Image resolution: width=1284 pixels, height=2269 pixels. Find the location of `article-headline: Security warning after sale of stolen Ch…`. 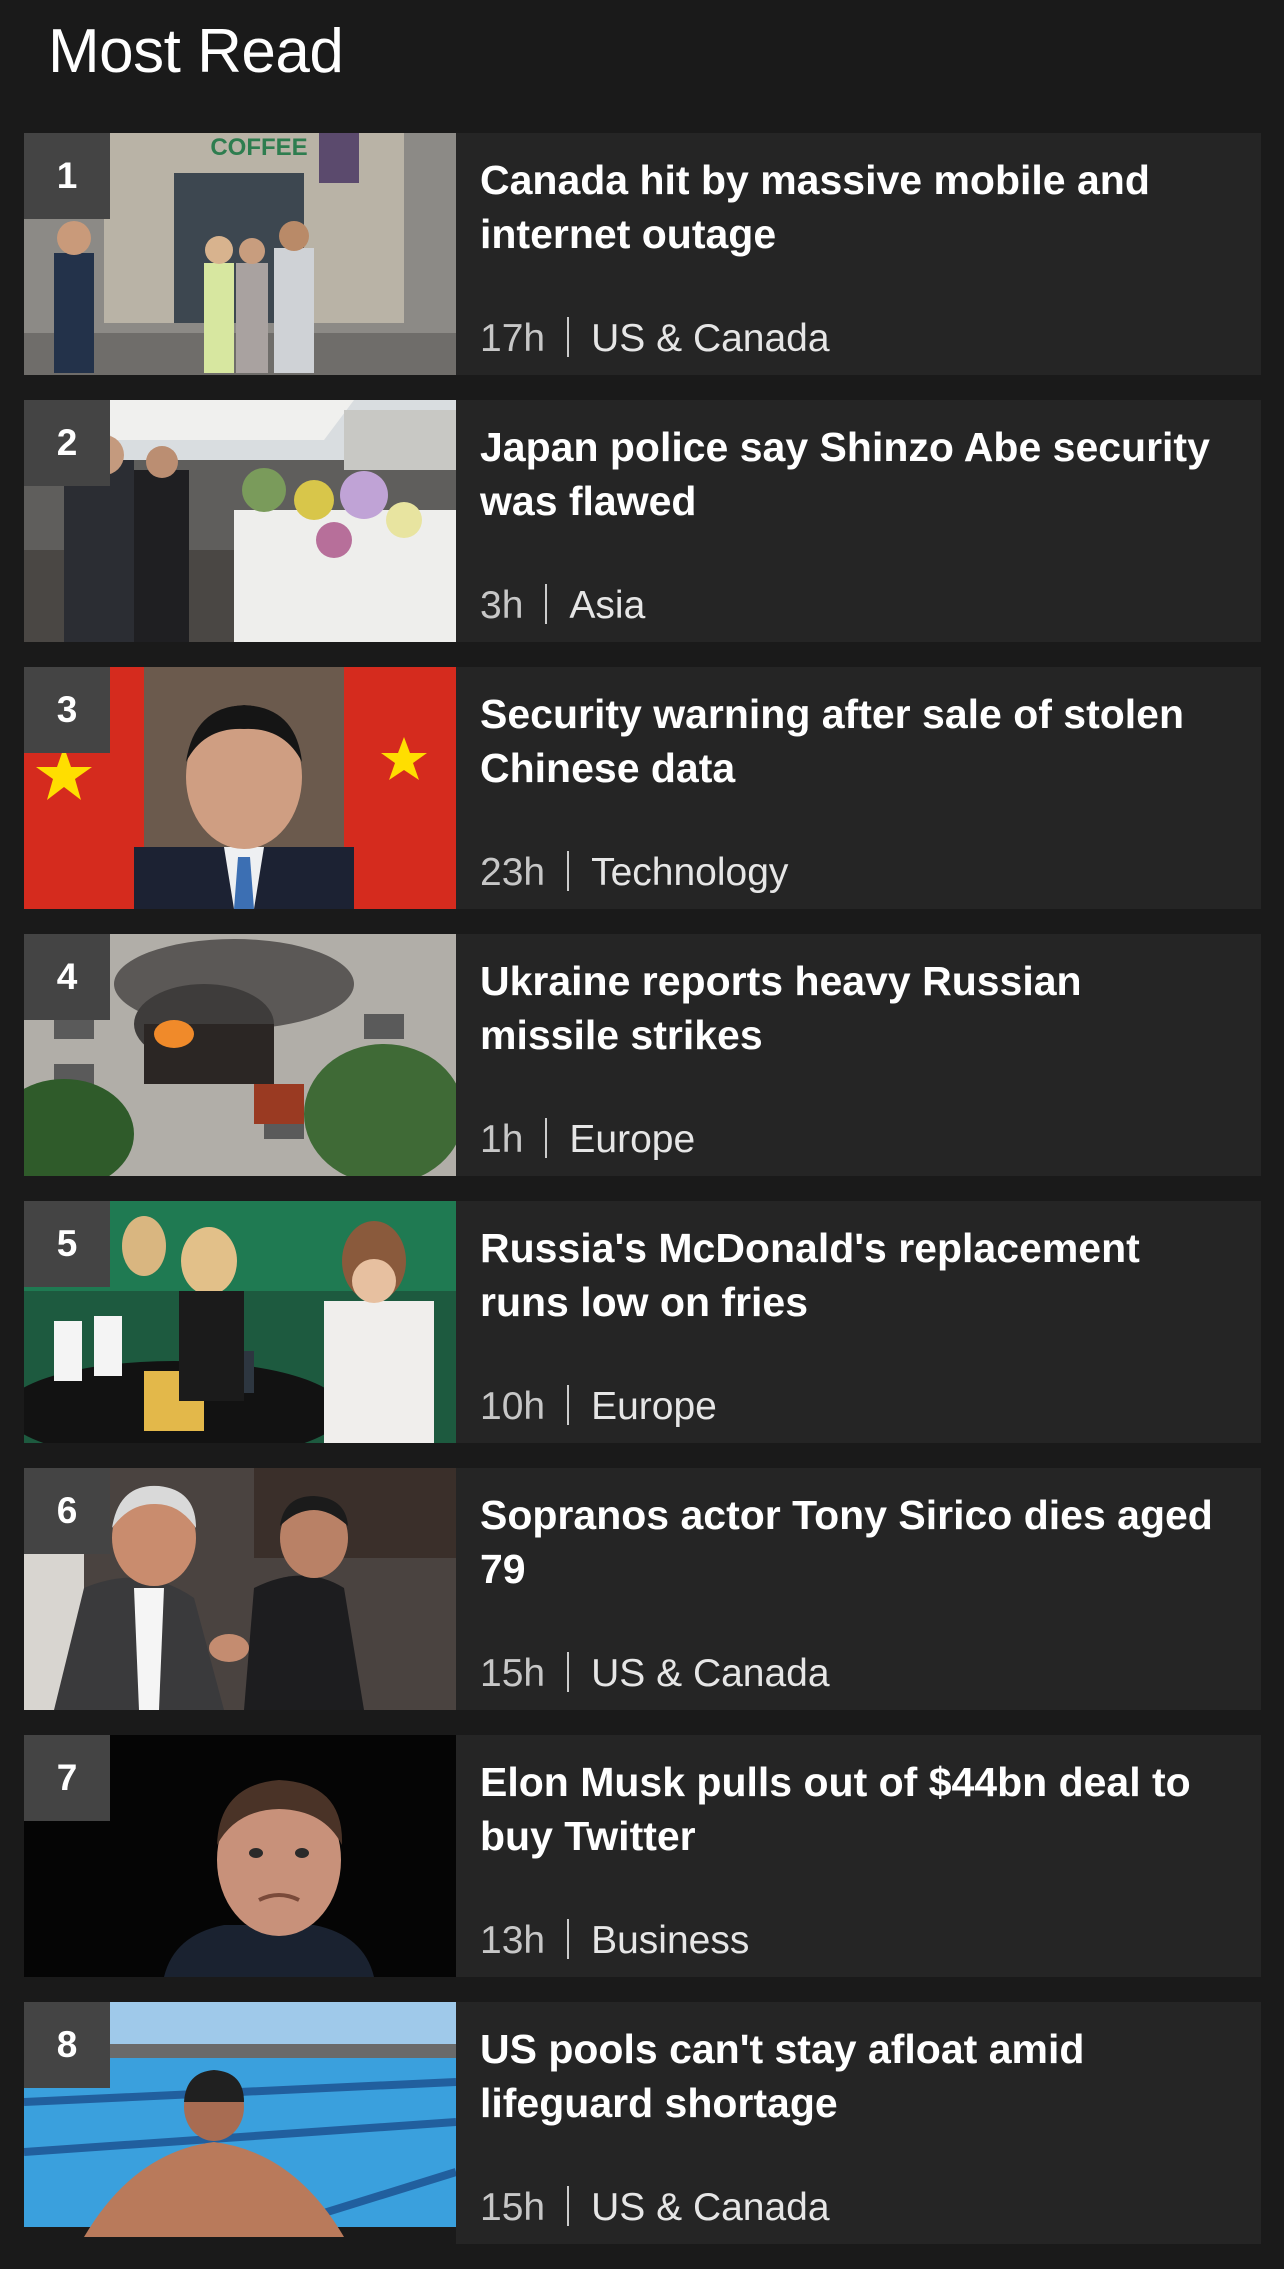

article-headline: Security warning after sale of stolen Ch… is located at coordinates (855, 741).